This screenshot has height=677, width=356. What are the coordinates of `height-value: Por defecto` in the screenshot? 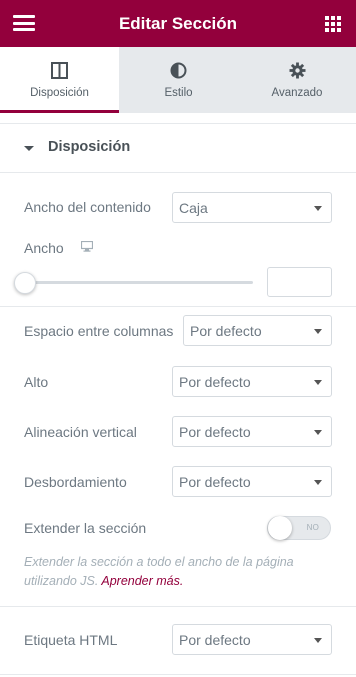 It's located at (215, 382).